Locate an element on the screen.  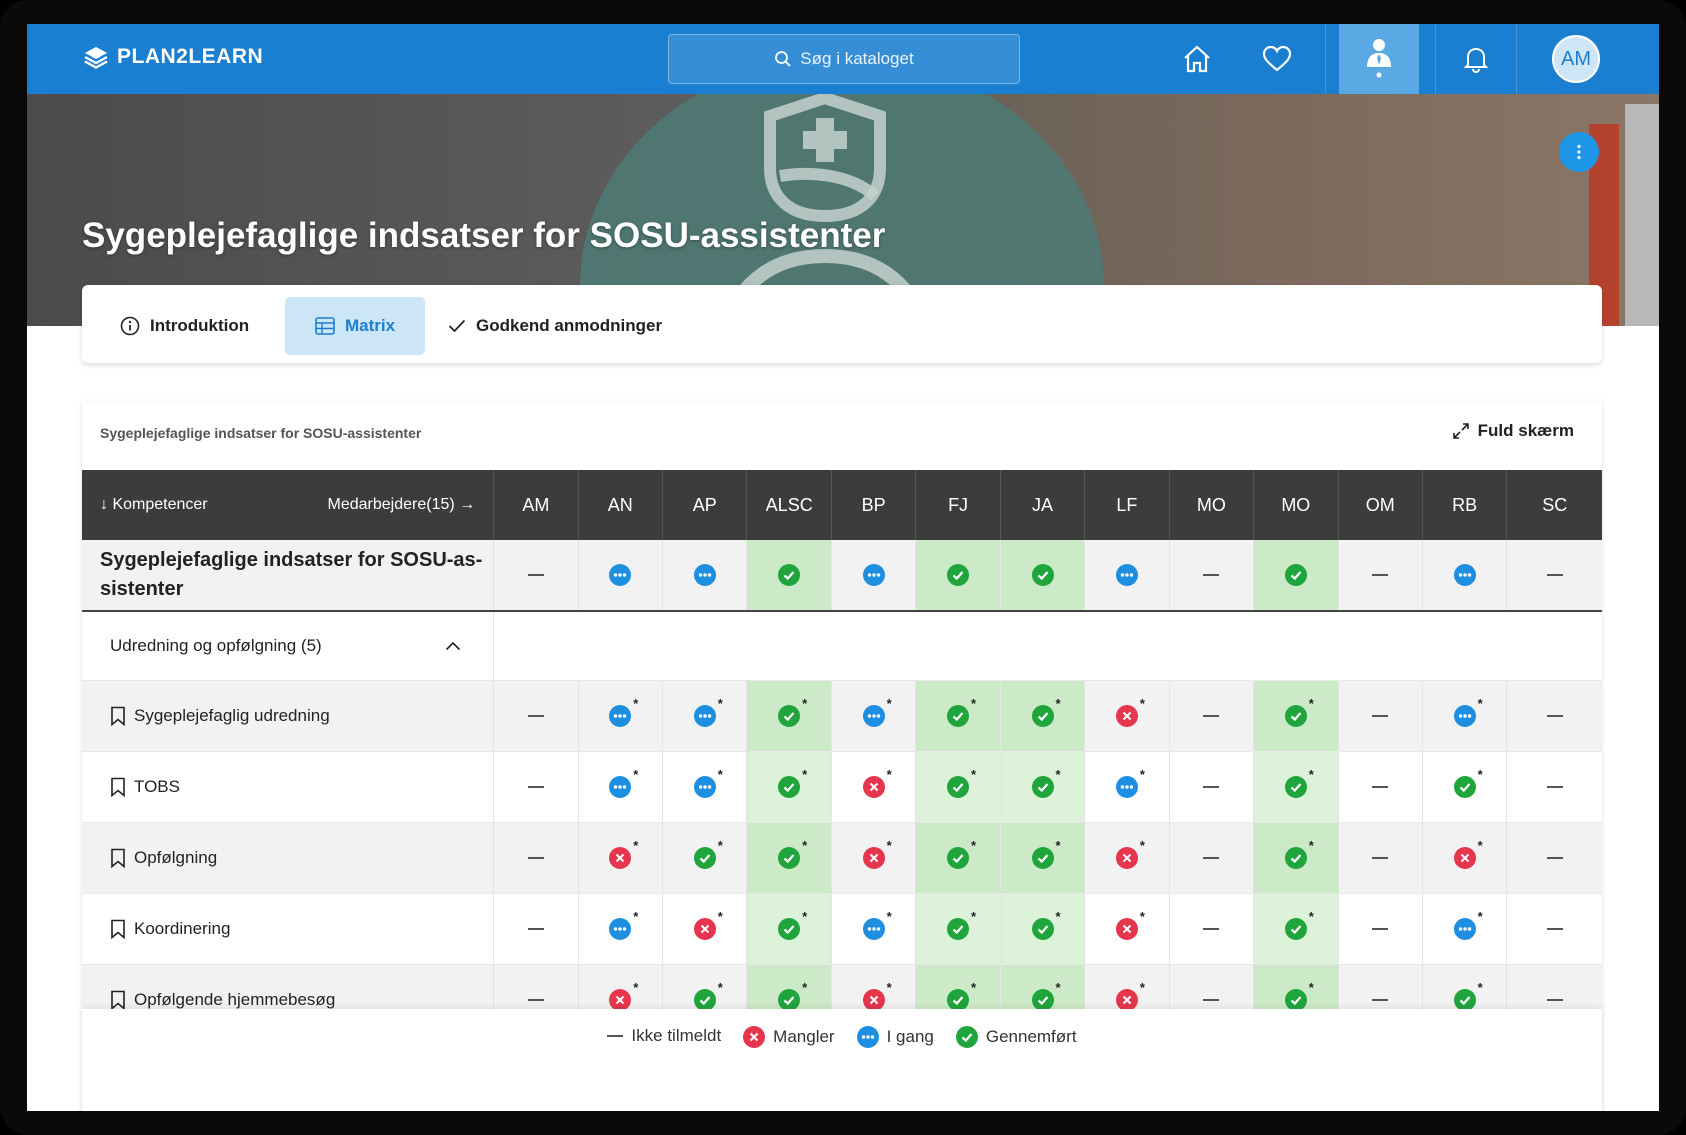
employee-column-header: RB is located at coordinates (1464, 505).